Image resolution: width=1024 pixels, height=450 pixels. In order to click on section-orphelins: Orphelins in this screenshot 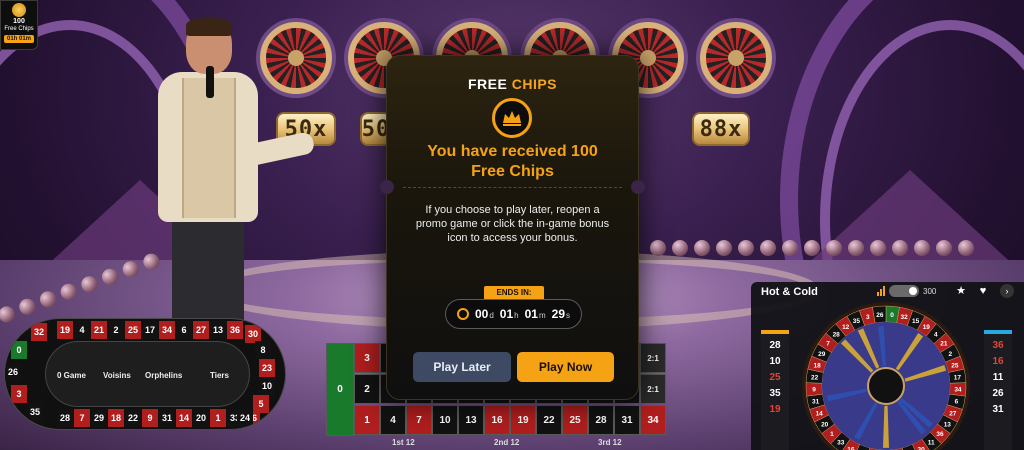, I will do `click(163, 375)`.